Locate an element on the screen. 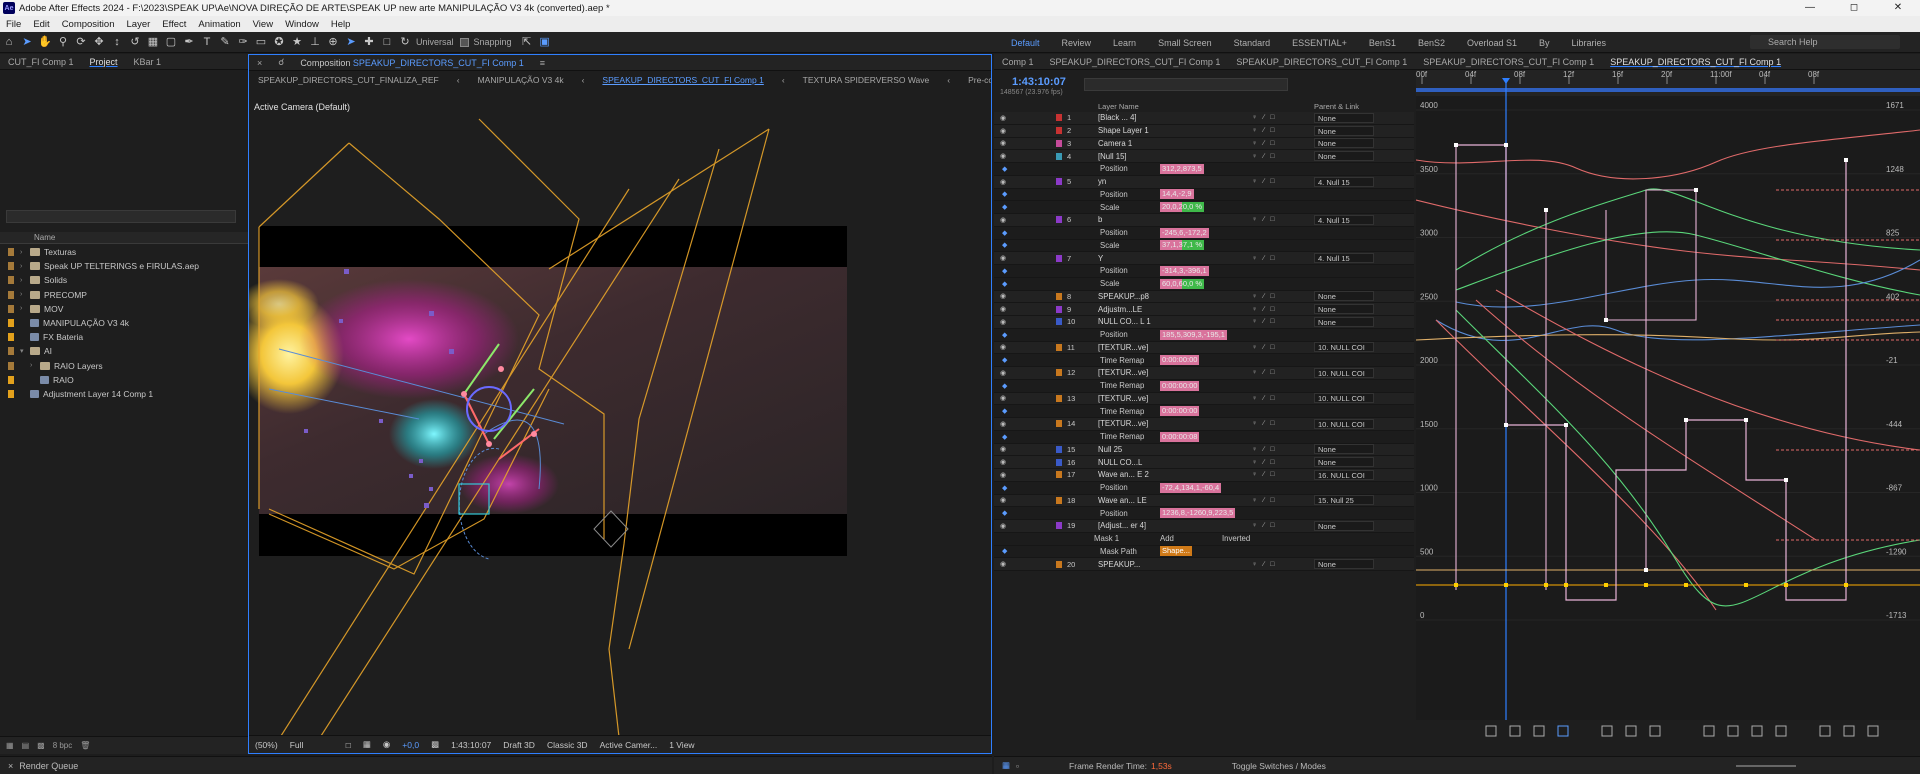  layer-row: ◉ 5 yn ♀ ∕ □ 4. Null 15 is located at coordinates (1204, 182).